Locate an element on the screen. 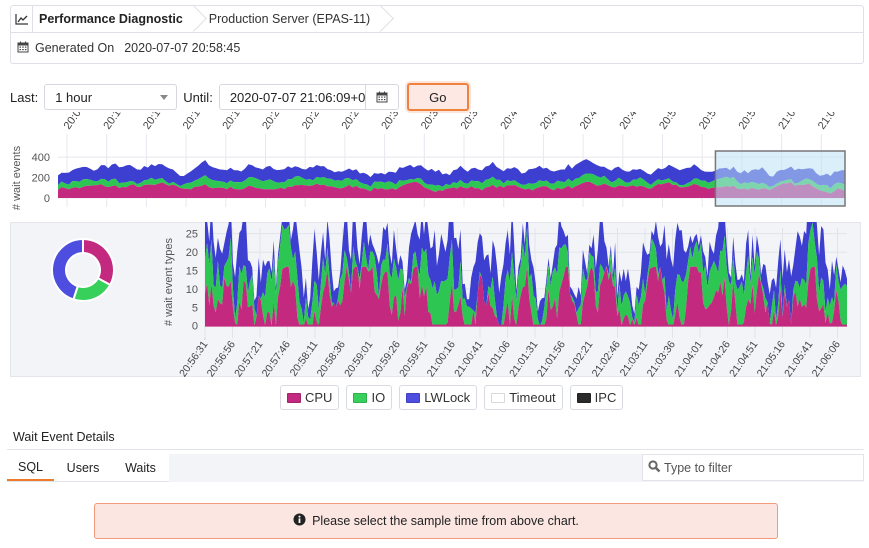  chevron-down-icon is located at coordinates (164, 97).